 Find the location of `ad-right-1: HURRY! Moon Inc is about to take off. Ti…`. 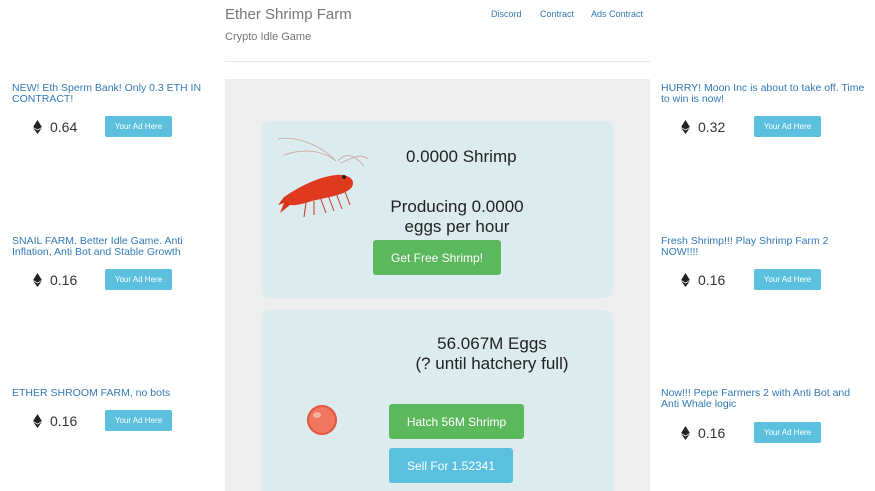

ad-right-1: HURRY! Moon Inc is about to take off. Ti… is located at coordinates (763, 94).